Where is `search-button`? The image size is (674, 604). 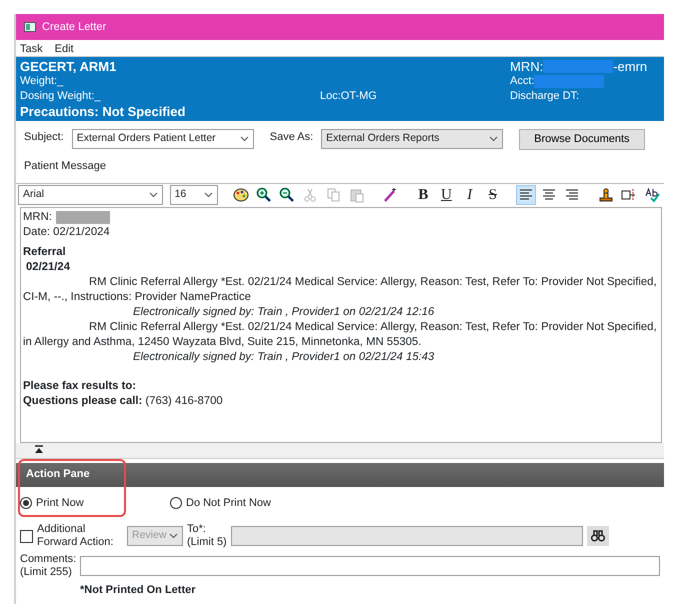
search-button is located at coordinates (597, 536).